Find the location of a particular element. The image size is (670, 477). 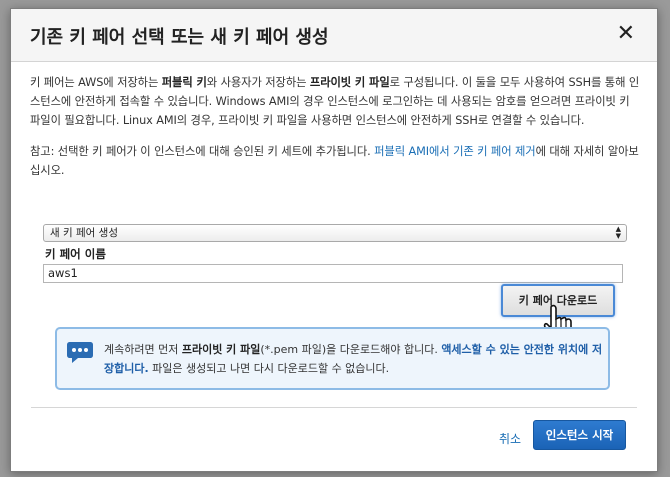

key-pair-name-label: 키 페어 이름 is located at coordinates (75, 254).